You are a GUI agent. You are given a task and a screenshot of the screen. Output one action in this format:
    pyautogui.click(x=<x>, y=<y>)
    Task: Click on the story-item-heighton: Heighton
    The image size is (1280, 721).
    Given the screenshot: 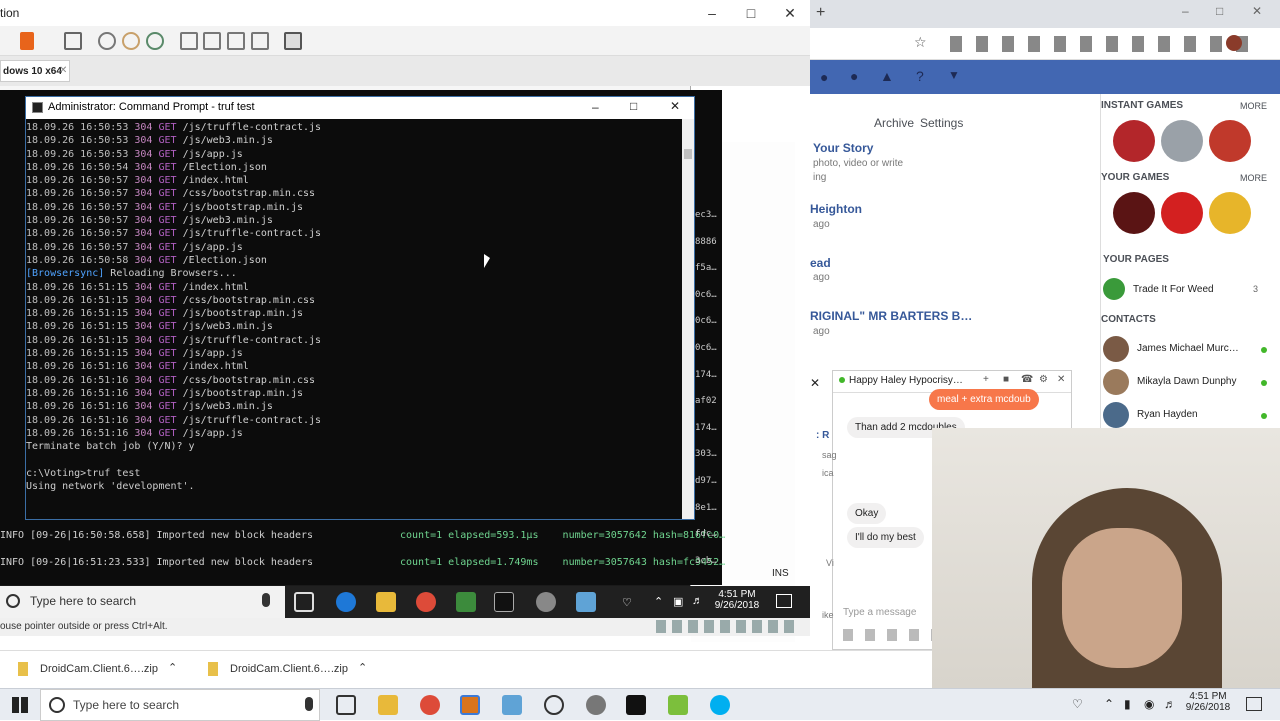 What is the action you would take?
    pyautogui.click(x=836, y=209)
    